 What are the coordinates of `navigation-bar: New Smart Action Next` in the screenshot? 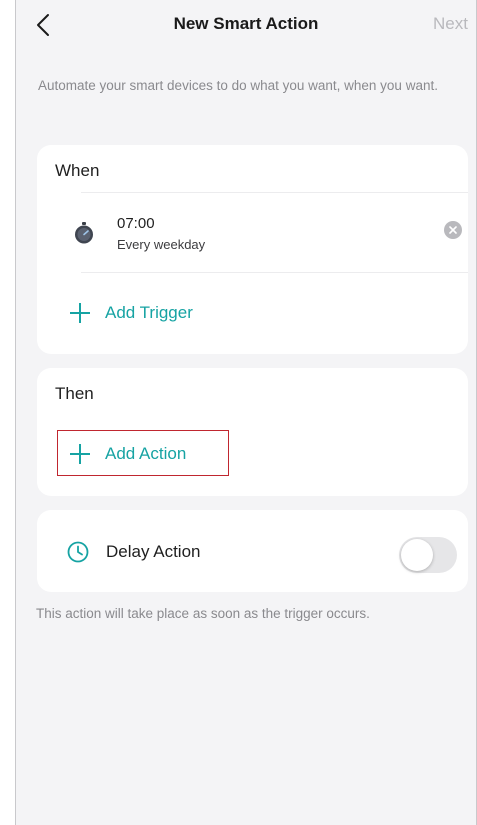 It's located at (246, 28).